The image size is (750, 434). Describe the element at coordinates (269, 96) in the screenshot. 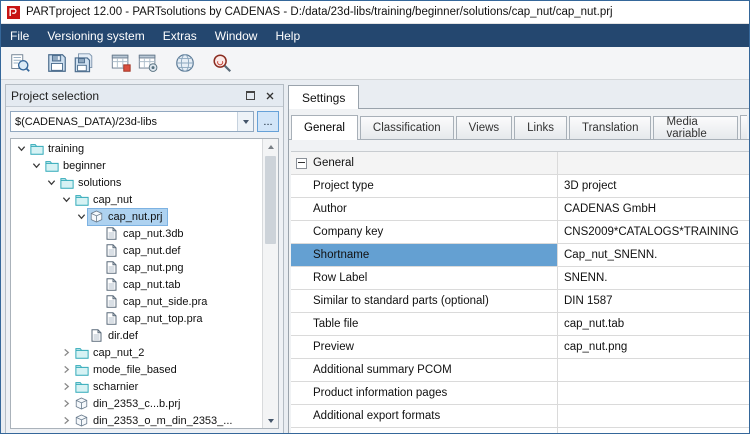

I see `close-panel-icon` at that location.